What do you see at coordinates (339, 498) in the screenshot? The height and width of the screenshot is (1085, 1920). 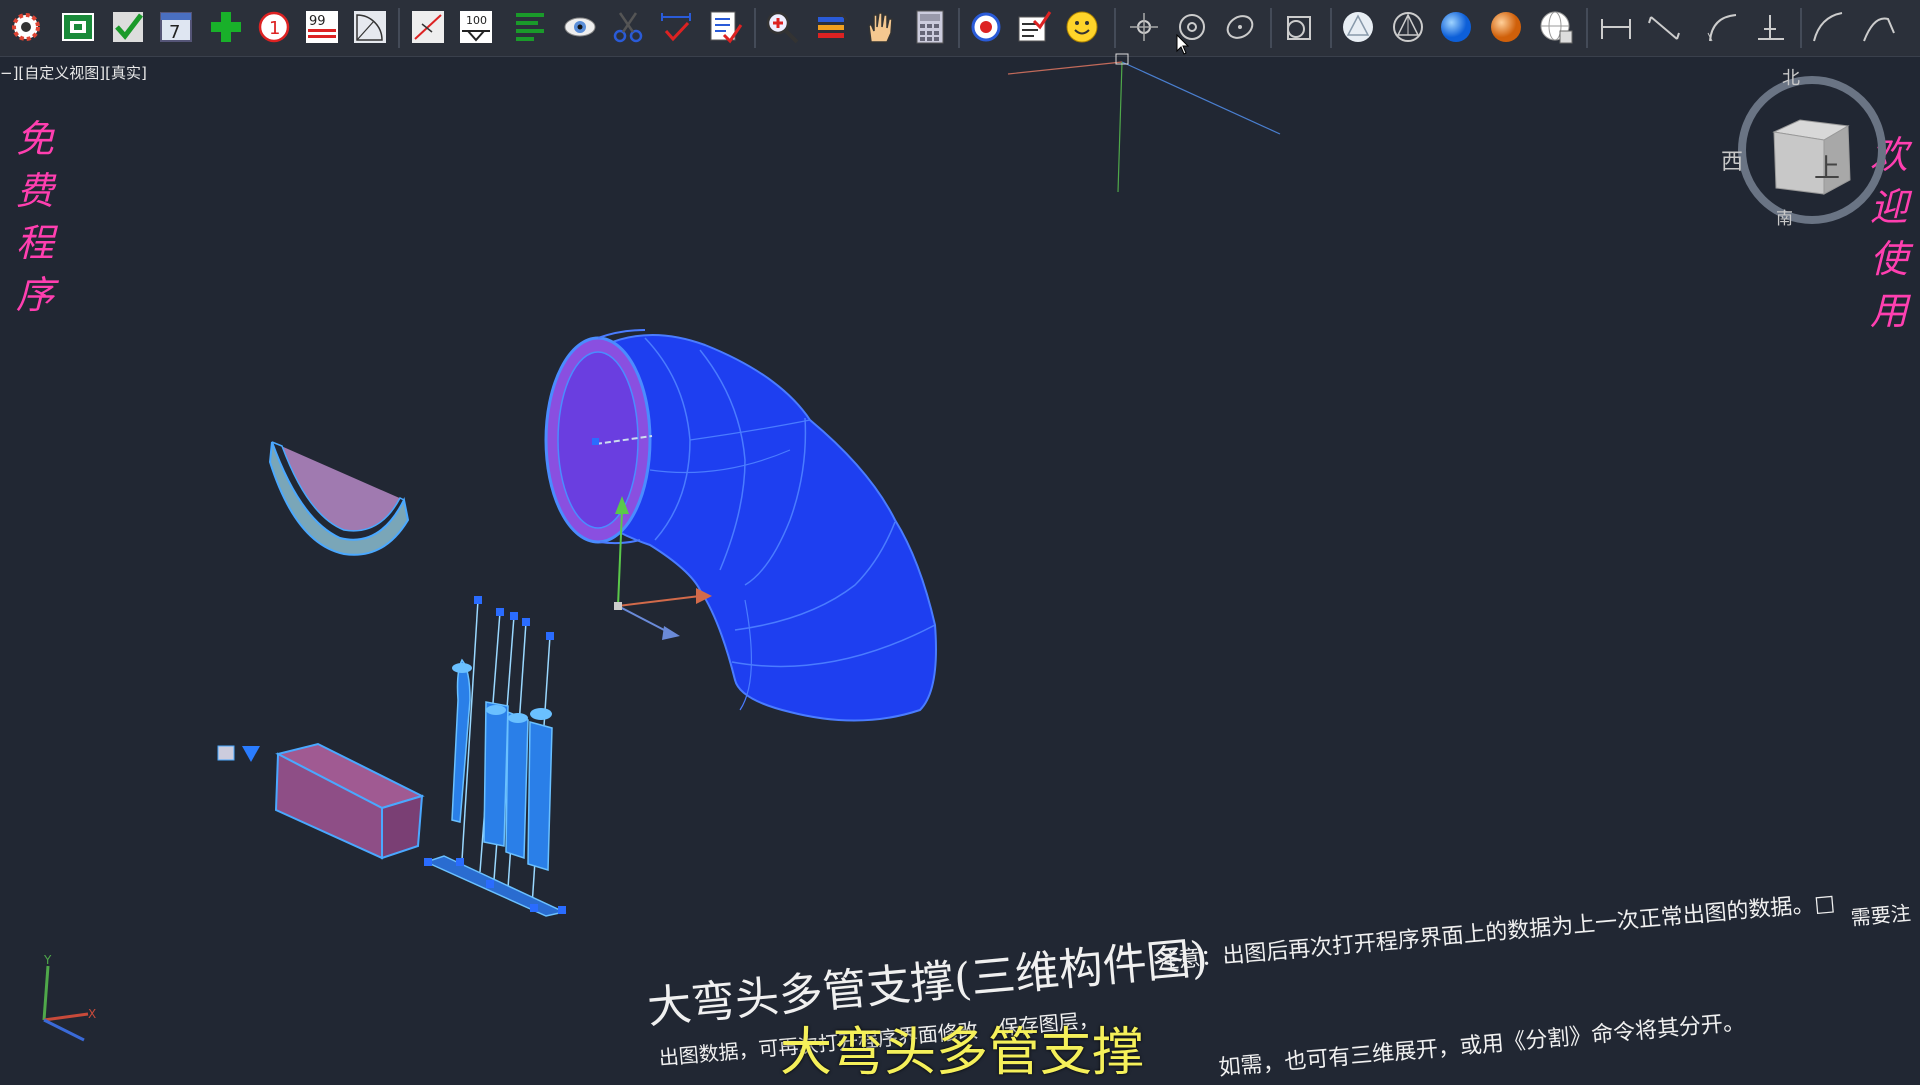 I see `saddle-plate` at bounding box center [339, 498].